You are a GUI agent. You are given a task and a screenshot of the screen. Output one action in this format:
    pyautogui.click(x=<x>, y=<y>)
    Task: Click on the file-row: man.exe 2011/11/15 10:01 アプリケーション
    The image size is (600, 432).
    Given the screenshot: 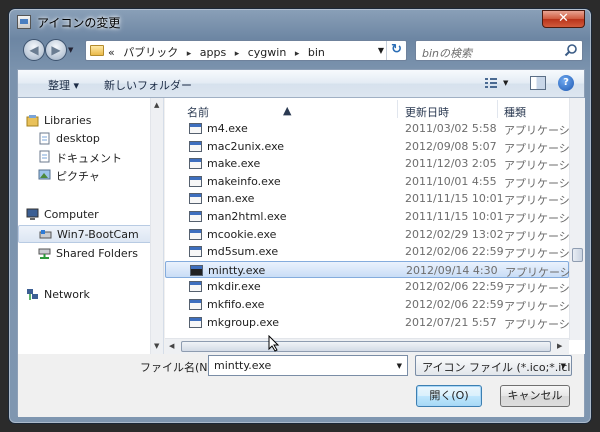 What is the action you would take?
    pyautogui.click(x=375, y=199)
    